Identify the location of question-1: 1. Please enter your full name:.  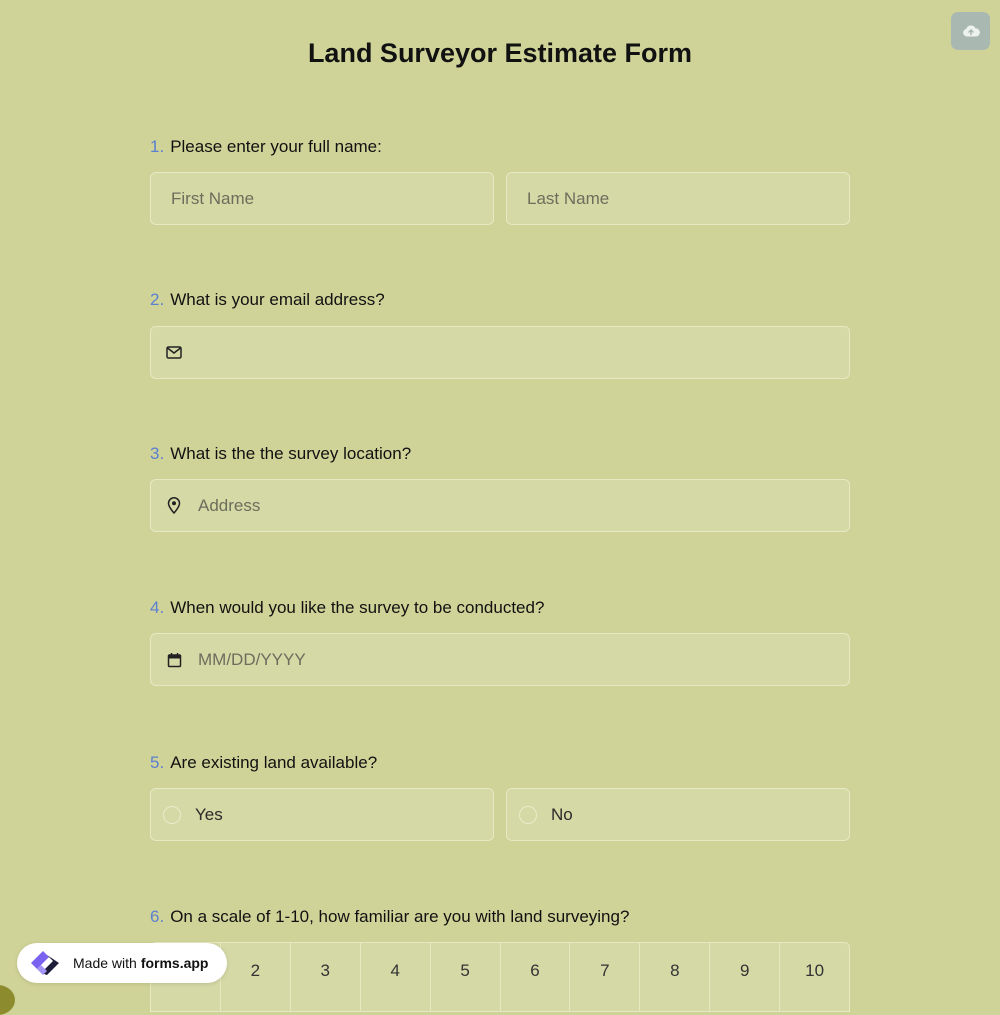
(266, 147).